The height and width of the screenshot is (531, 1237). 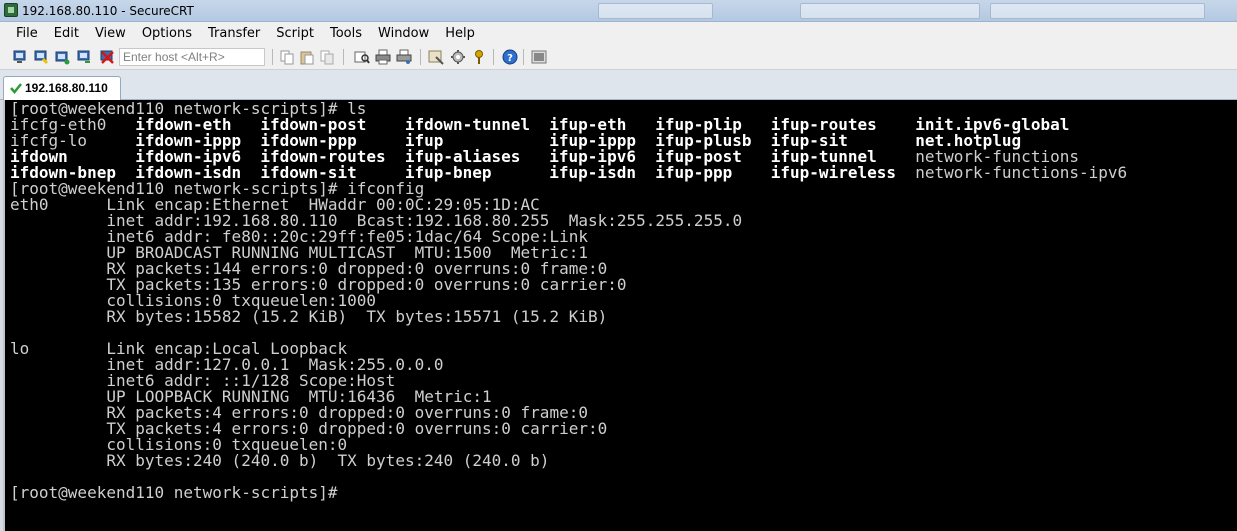 I want to click on prompt-line: [root@weekend110 network-scripts]#, so click(x=174, y=492).